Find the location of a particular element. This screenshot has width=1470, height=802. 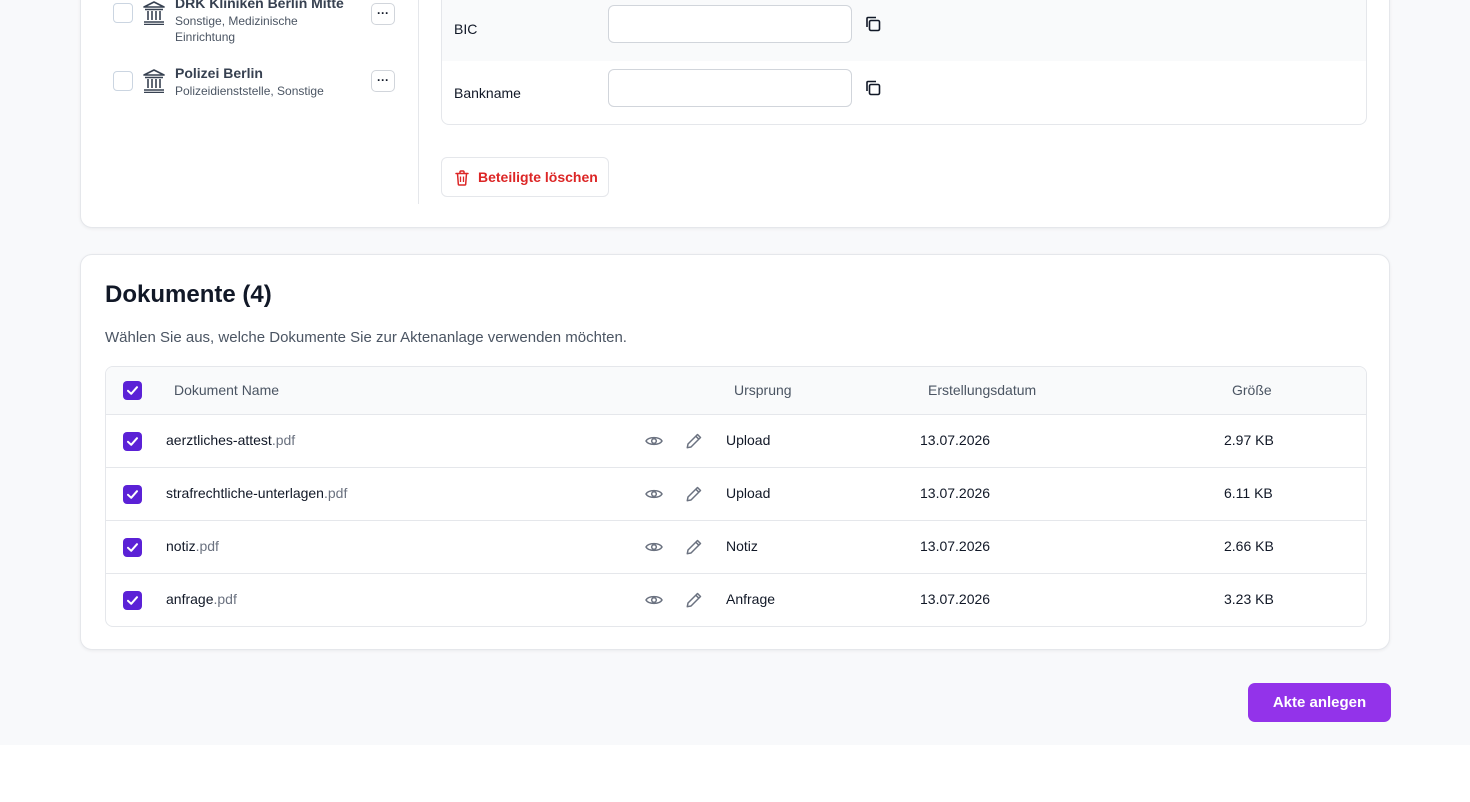

document-size: 6.11 KB is located at coordinates (1248, 493).